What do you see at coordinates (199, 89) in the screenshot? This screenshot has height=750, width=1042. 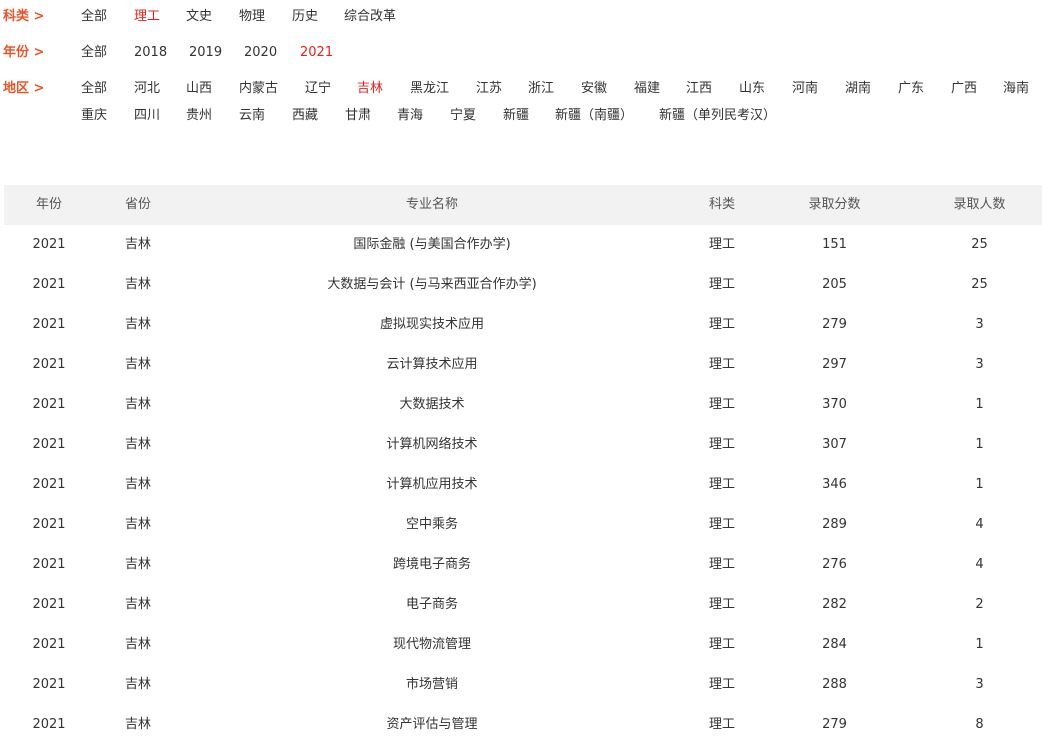 I see `region-option: 山西` at bounding box center [199, 89].